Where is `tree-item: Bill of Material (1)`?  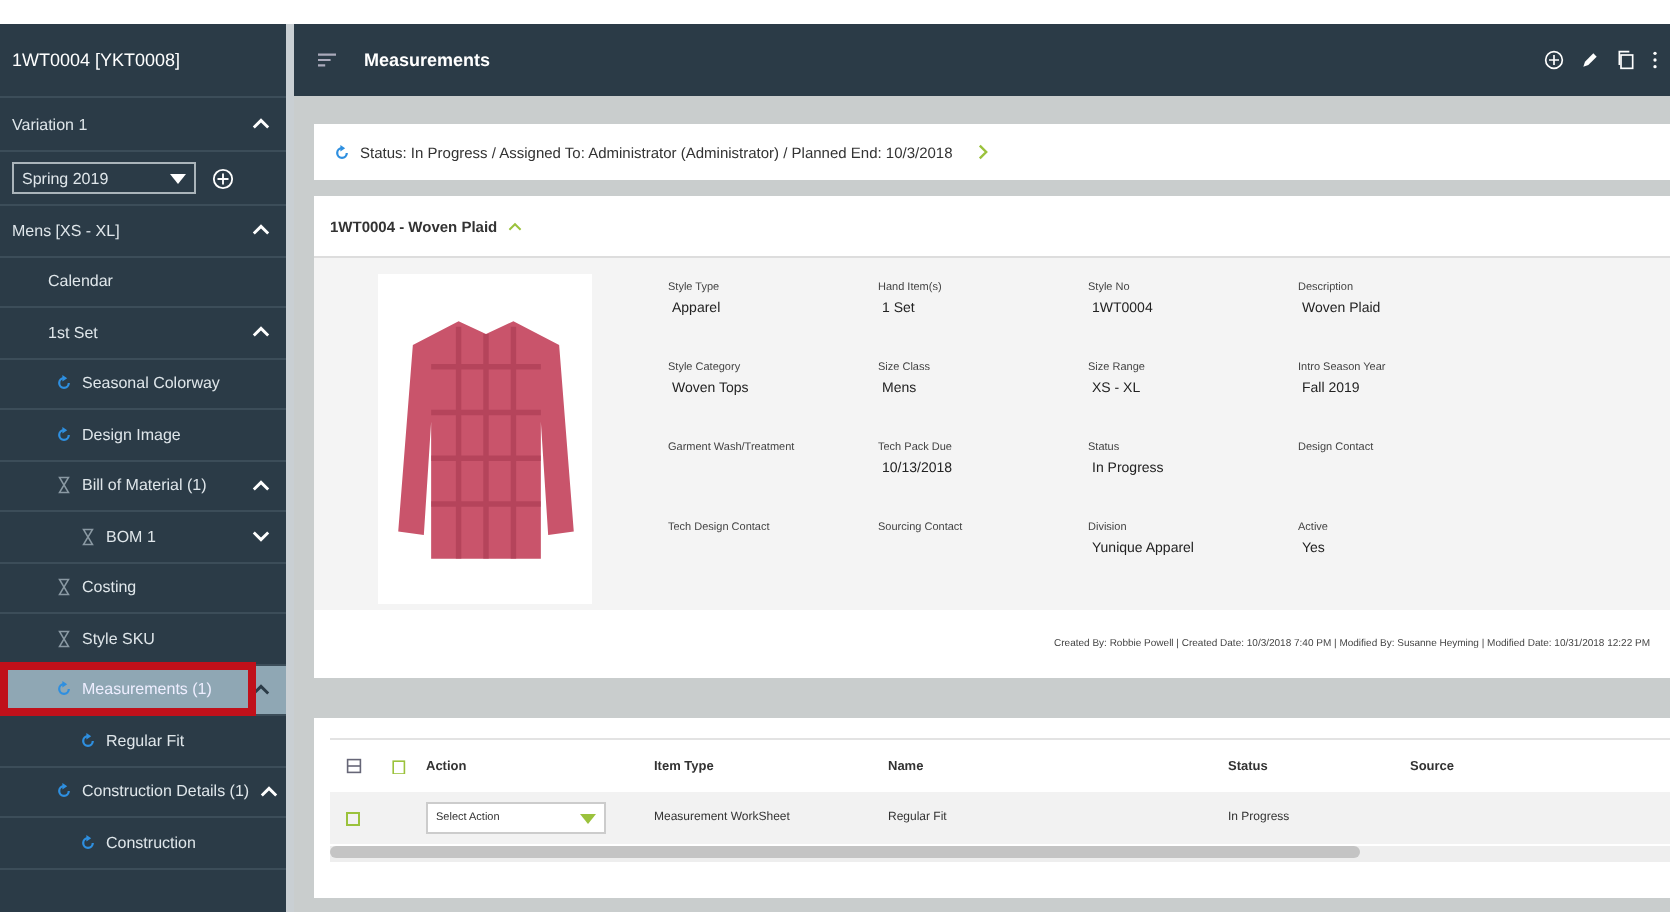
tree-item: Bill of Material (1) is located at coordinates (143, 486).